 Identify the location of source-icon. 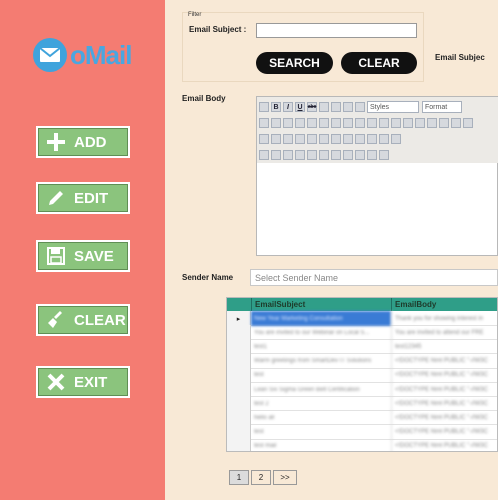
(264, 107).